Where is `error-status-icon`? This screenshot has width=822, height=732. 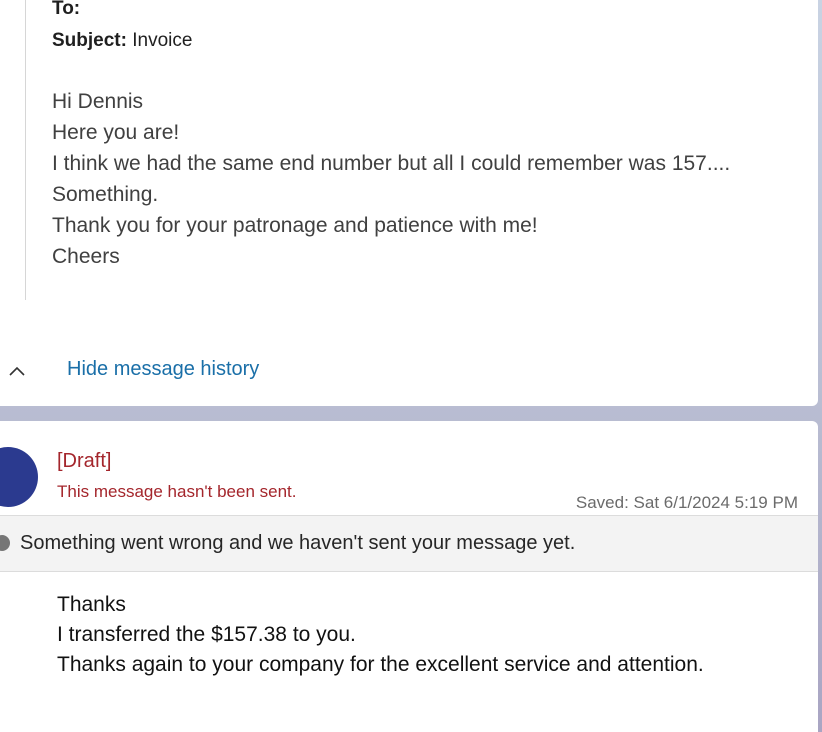
error-status-icon is located at coordinates (5, 543).